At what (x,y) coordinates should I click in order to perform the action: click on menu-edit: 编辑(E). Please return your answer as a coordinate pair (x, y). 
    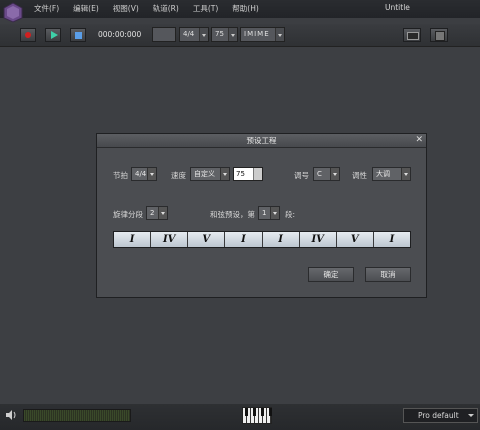
    Looking at the image, I should click on (86, 8).